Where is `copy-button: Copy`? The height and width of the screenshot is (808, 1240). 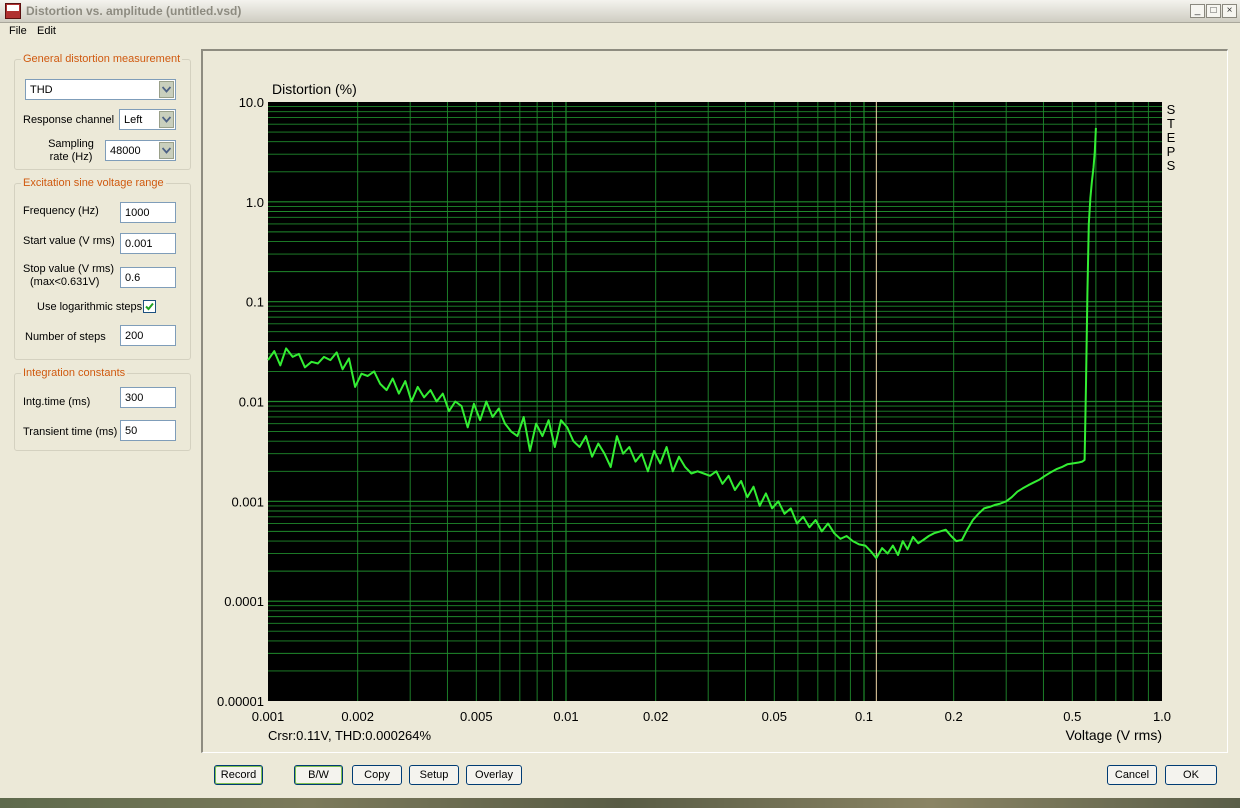
copy-button: Copy is located at coordinates (377, 775).